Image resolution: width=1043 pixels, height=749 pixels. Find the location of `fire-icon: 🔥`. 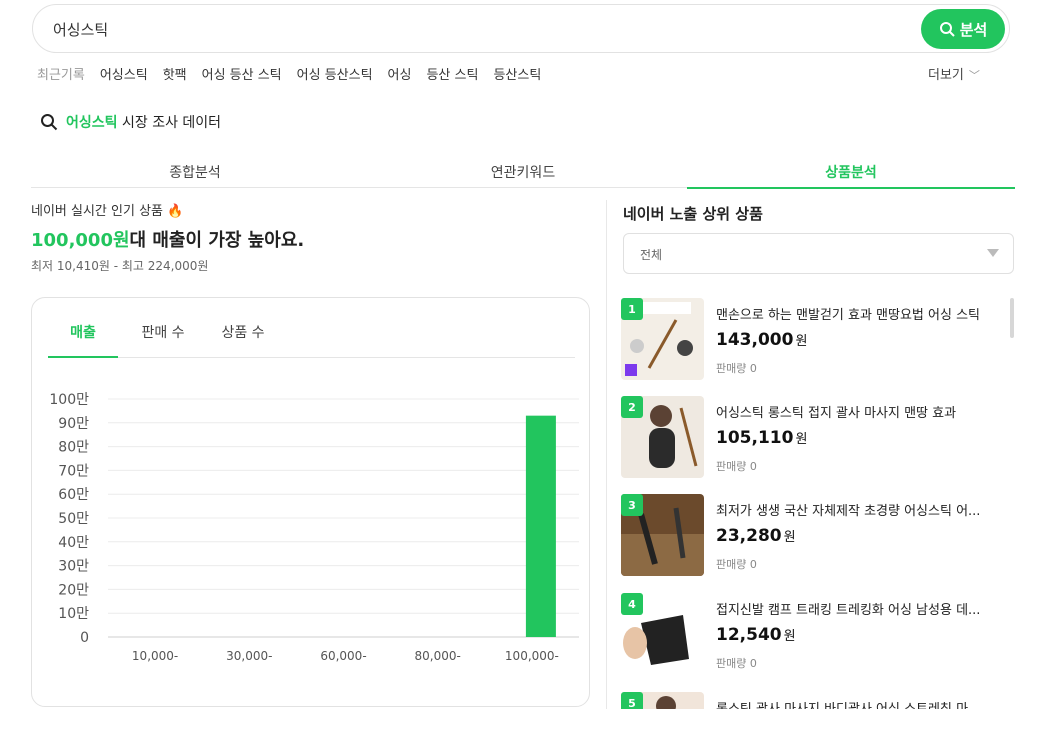

fire-icon: 🔥 is located at coordinates (175, 211).